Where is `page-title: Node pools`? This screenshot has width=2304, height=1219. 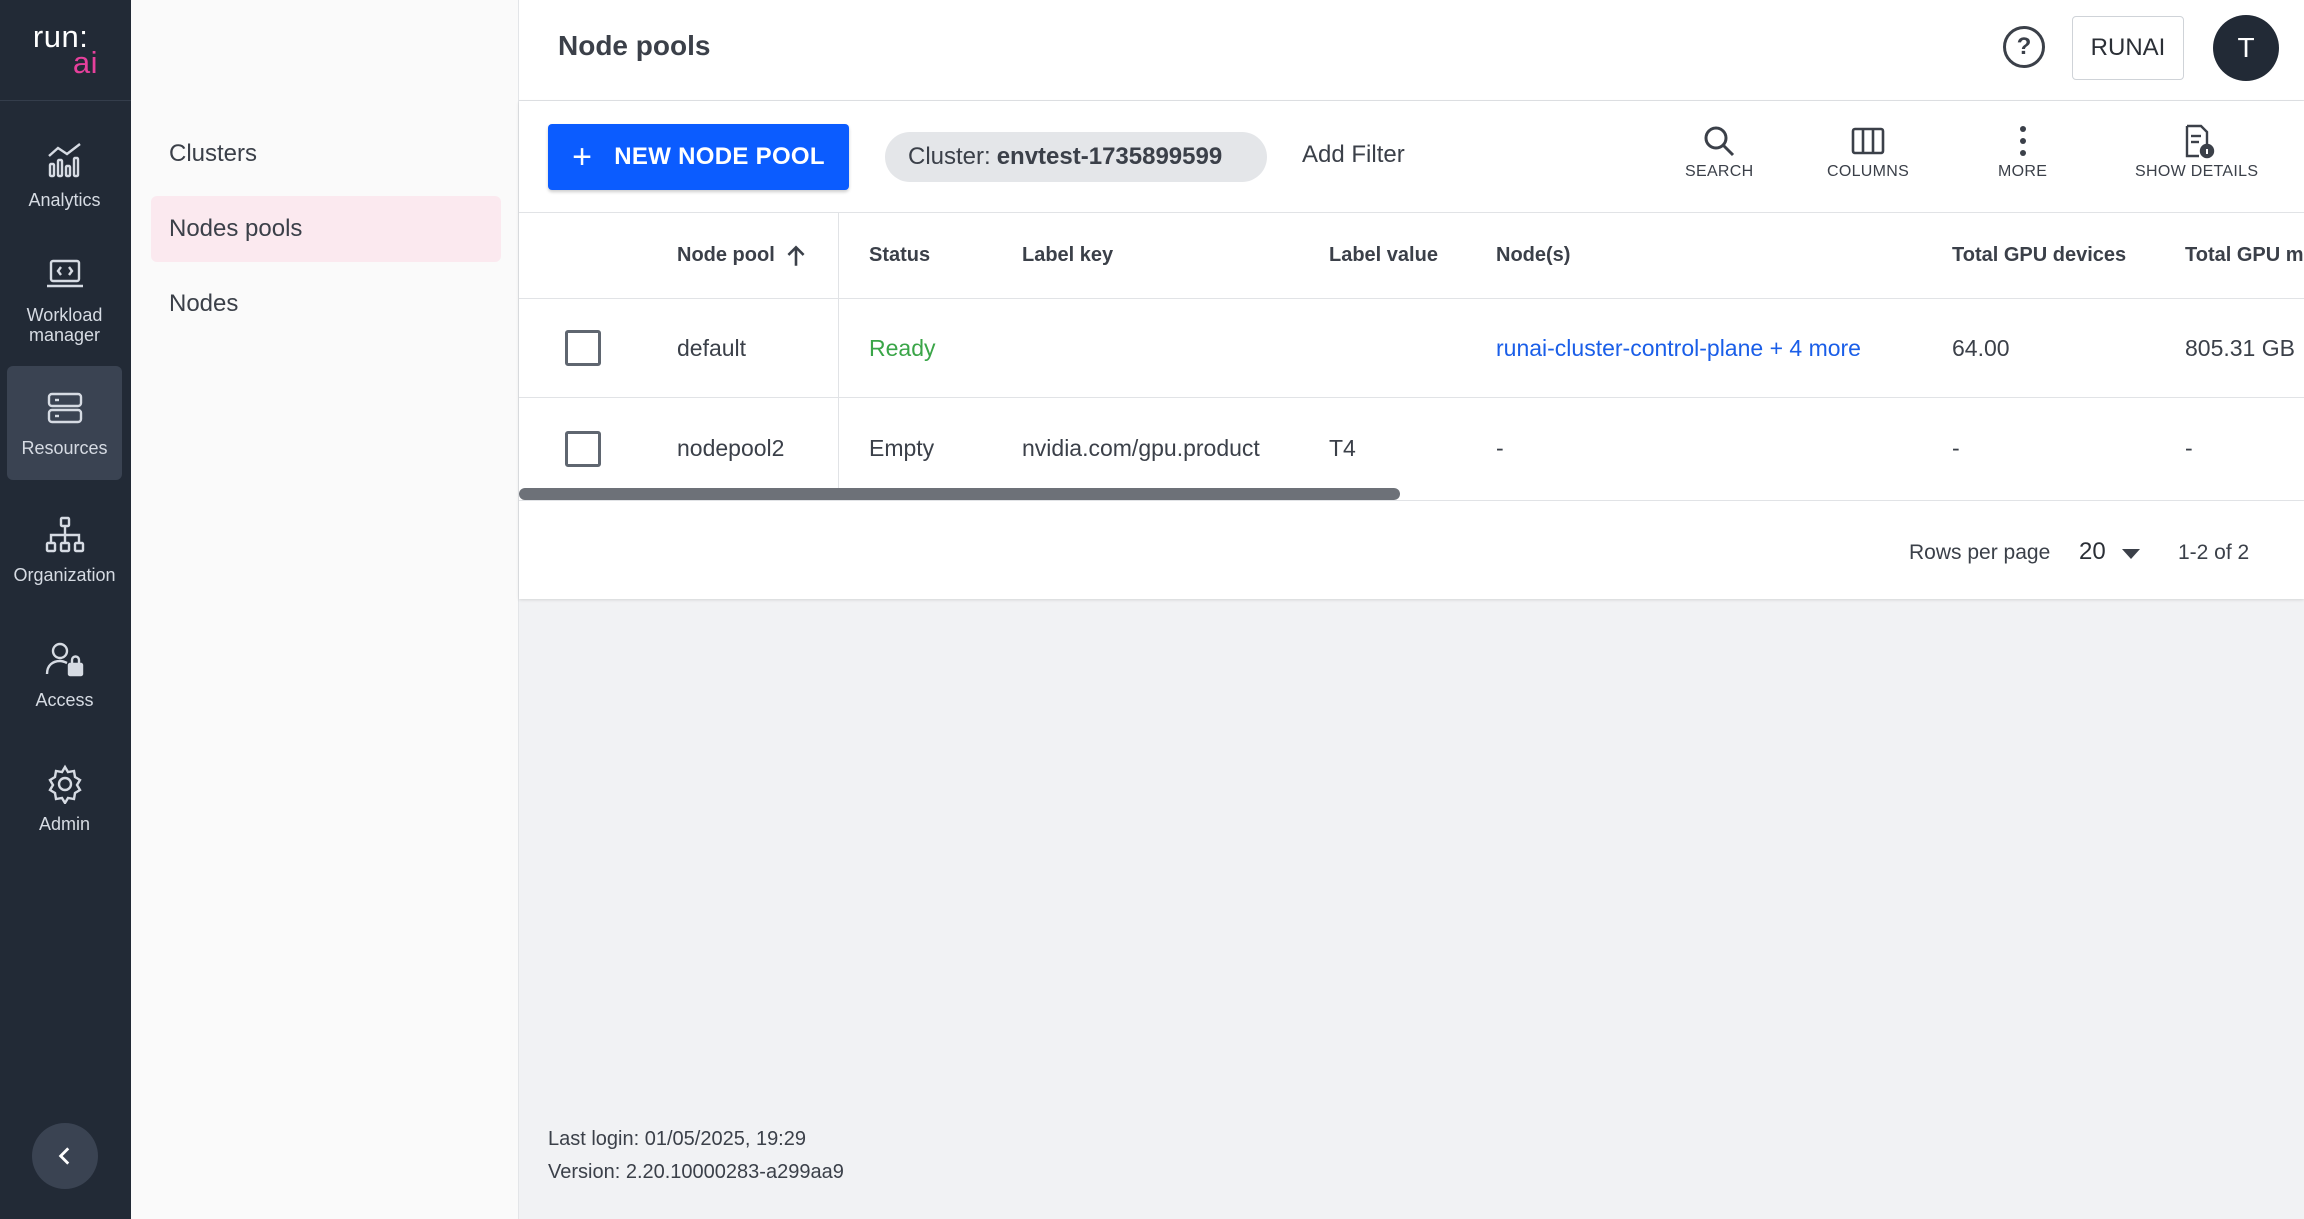 page-title: Node pools is located at coordinates (634, 45).